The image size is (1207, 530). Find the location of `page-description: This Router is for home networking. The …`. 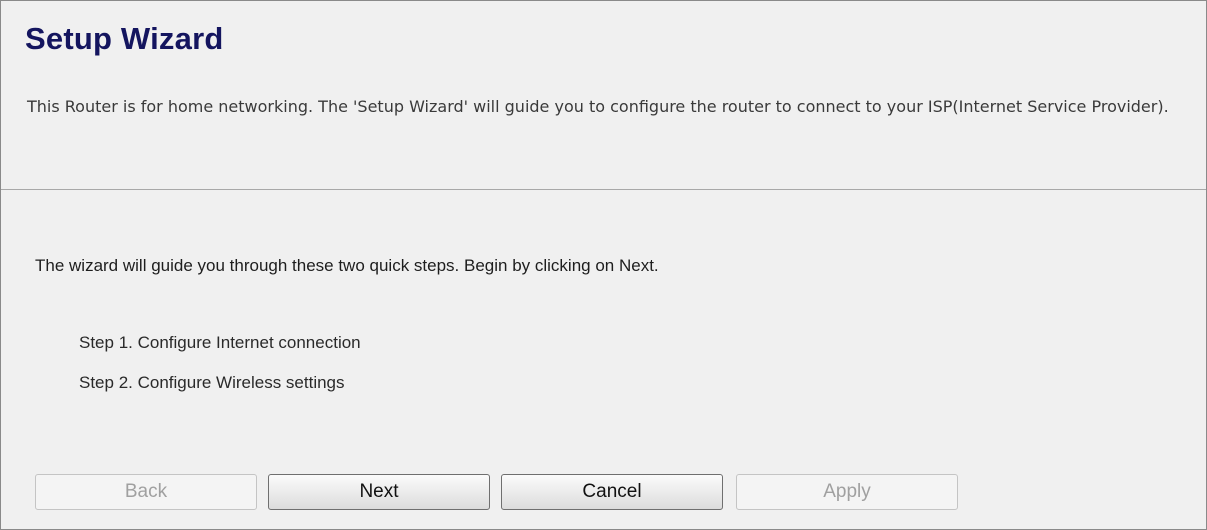

page-description: This Router is for home networking. The … is located at coordinates (598, 106).